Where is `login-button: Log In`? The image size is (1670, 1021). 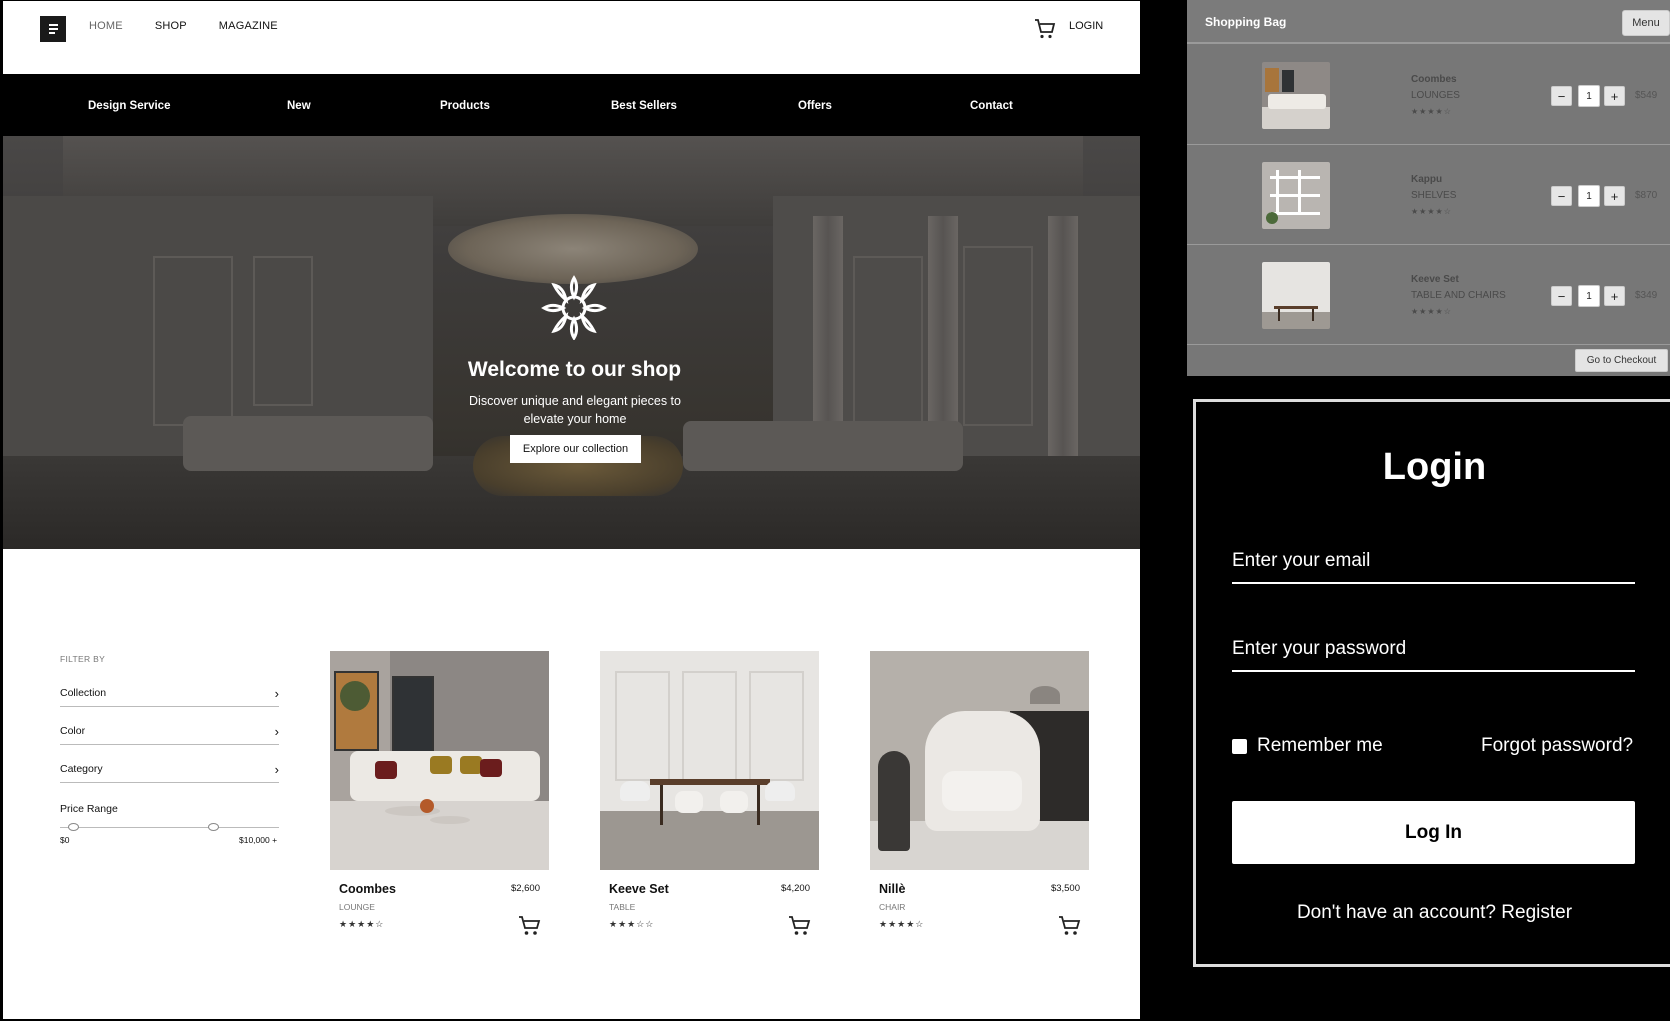 login-button: Log In is located at coordinates (1433, 832).